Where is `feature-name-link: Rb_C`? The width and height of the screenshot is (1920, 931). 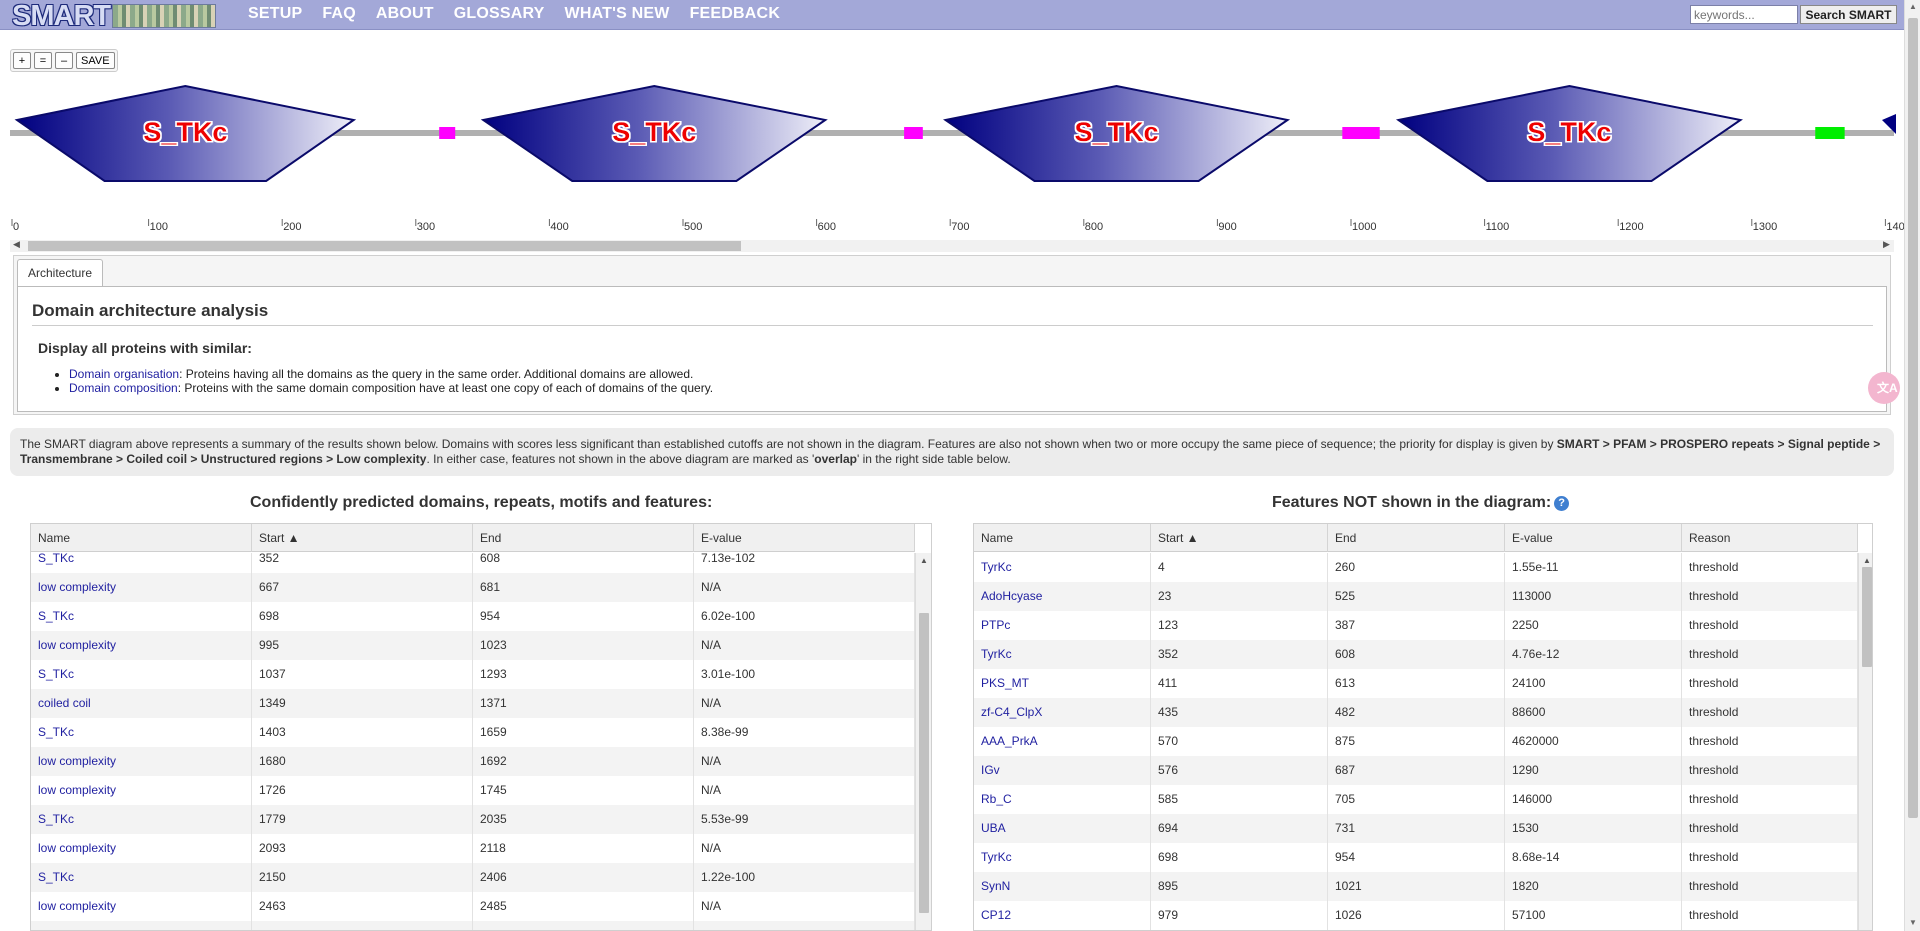
feature-name-link: Rb_C is located at coordinates (1062, 799).